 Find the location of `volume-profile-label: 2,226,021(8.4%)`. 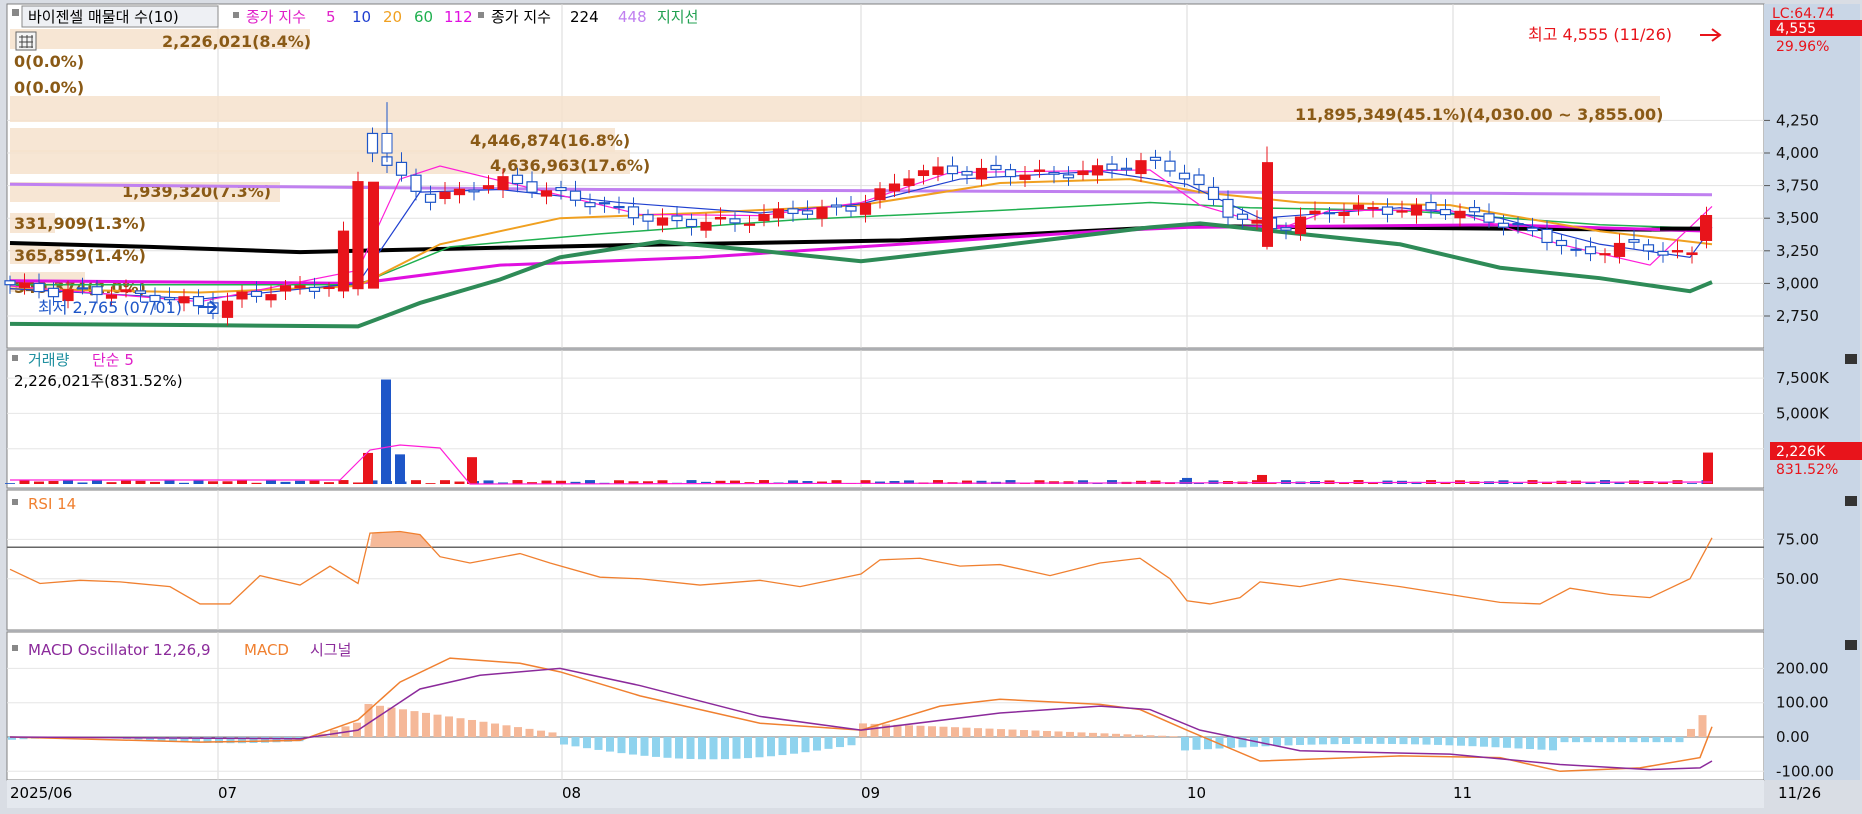

volume-profile-label: 2,226,021(8.4%) is located at coordinates (236, 41).